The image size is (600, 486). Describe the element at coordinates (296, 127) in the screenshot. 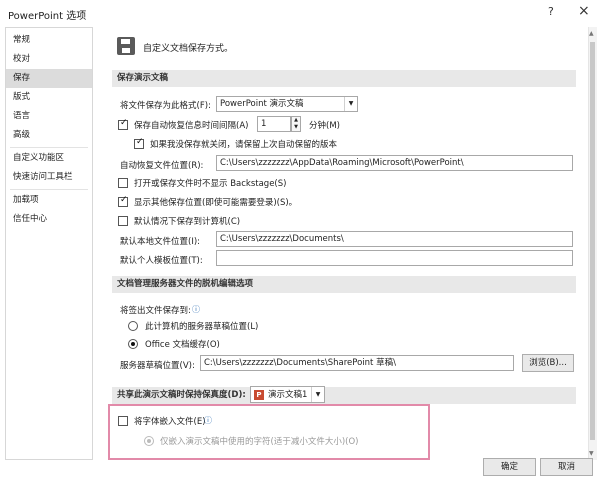

I see `stepper-down-icon: ▼` at that location.